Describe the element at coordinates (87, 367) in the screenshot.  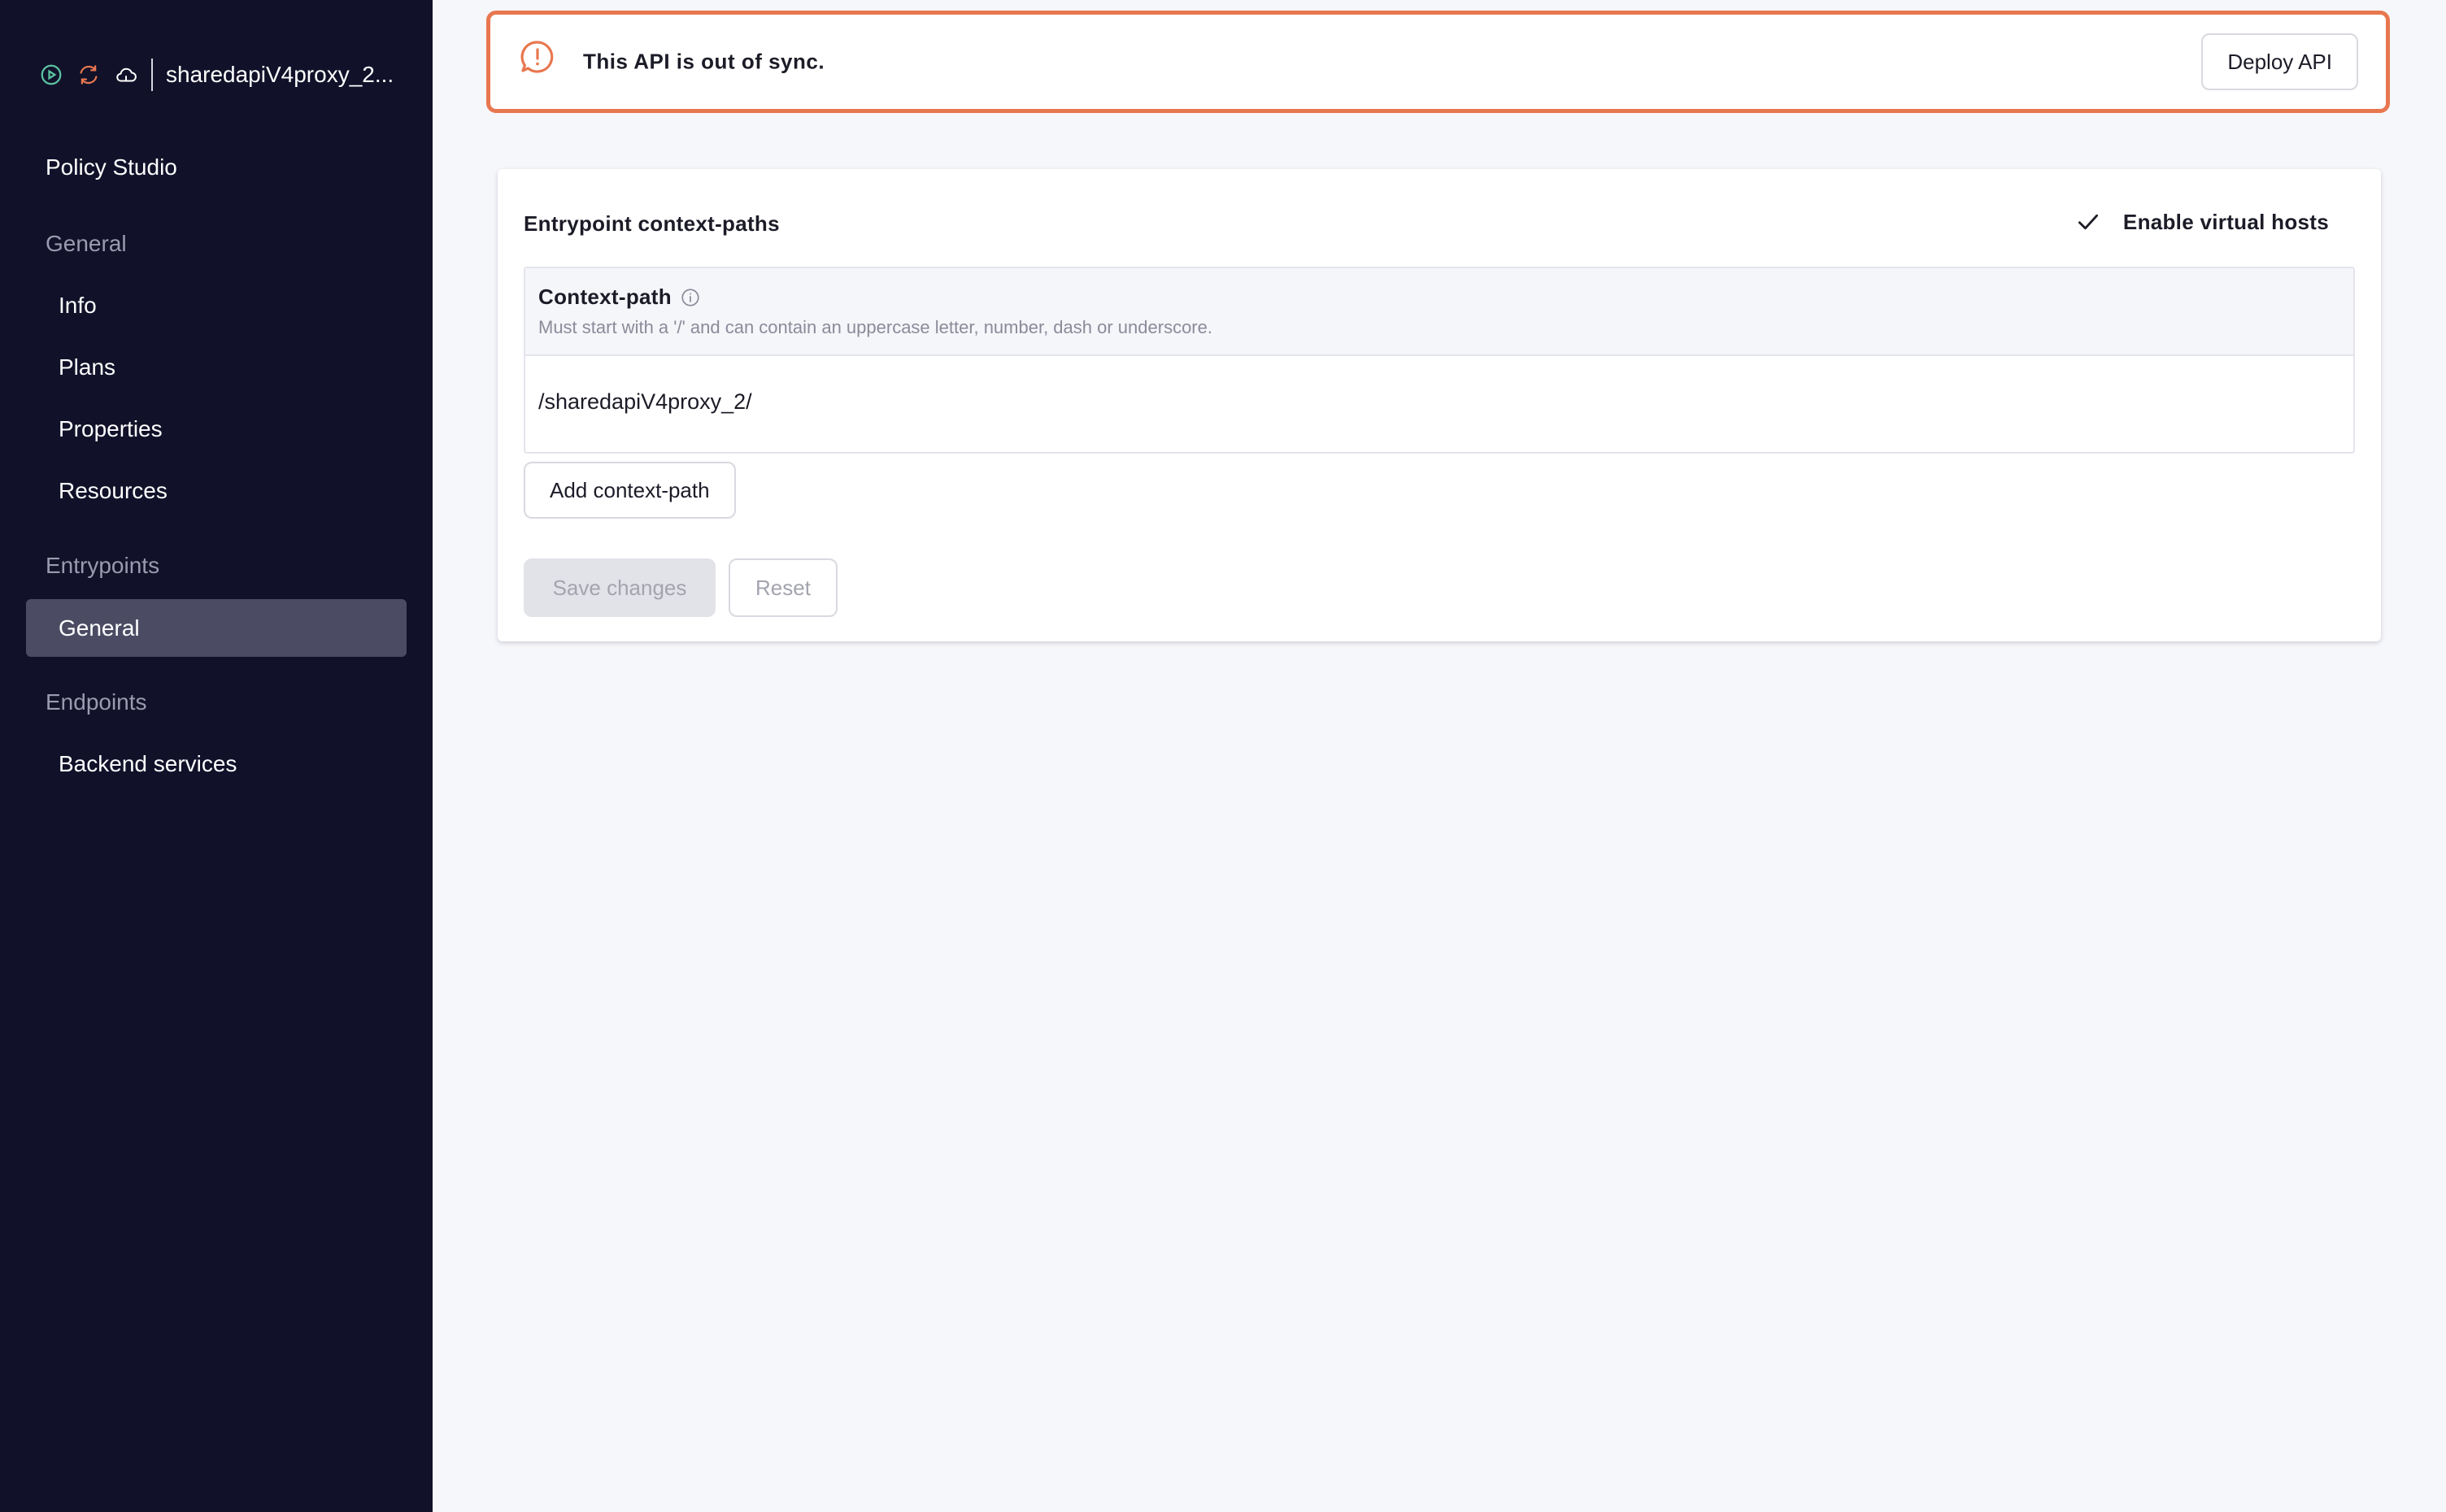
I see `sidebar-item-plans: Plans` at that location.